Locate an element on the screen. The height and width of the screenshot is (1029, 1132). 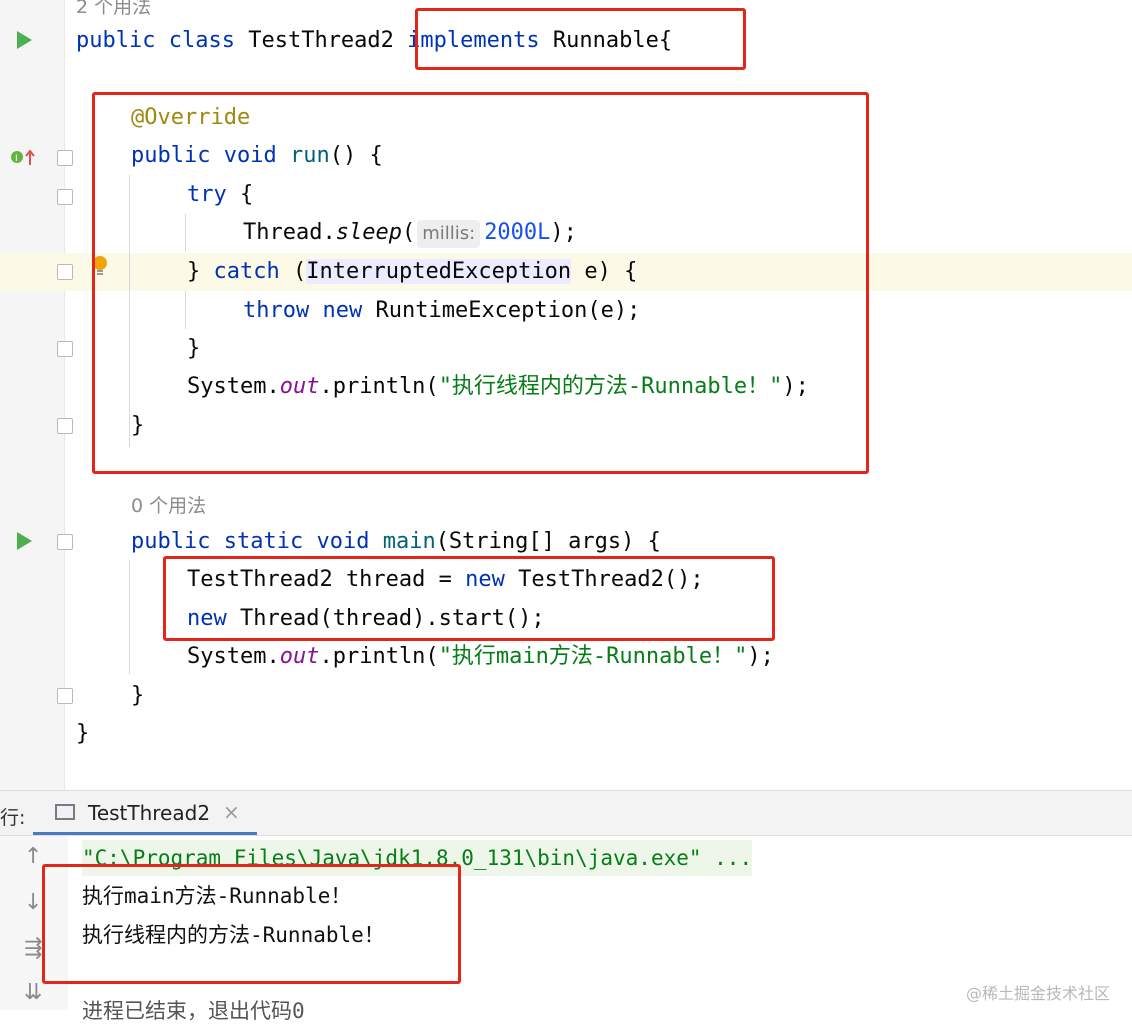
svg-text: I is located at coordinates (16, 159).